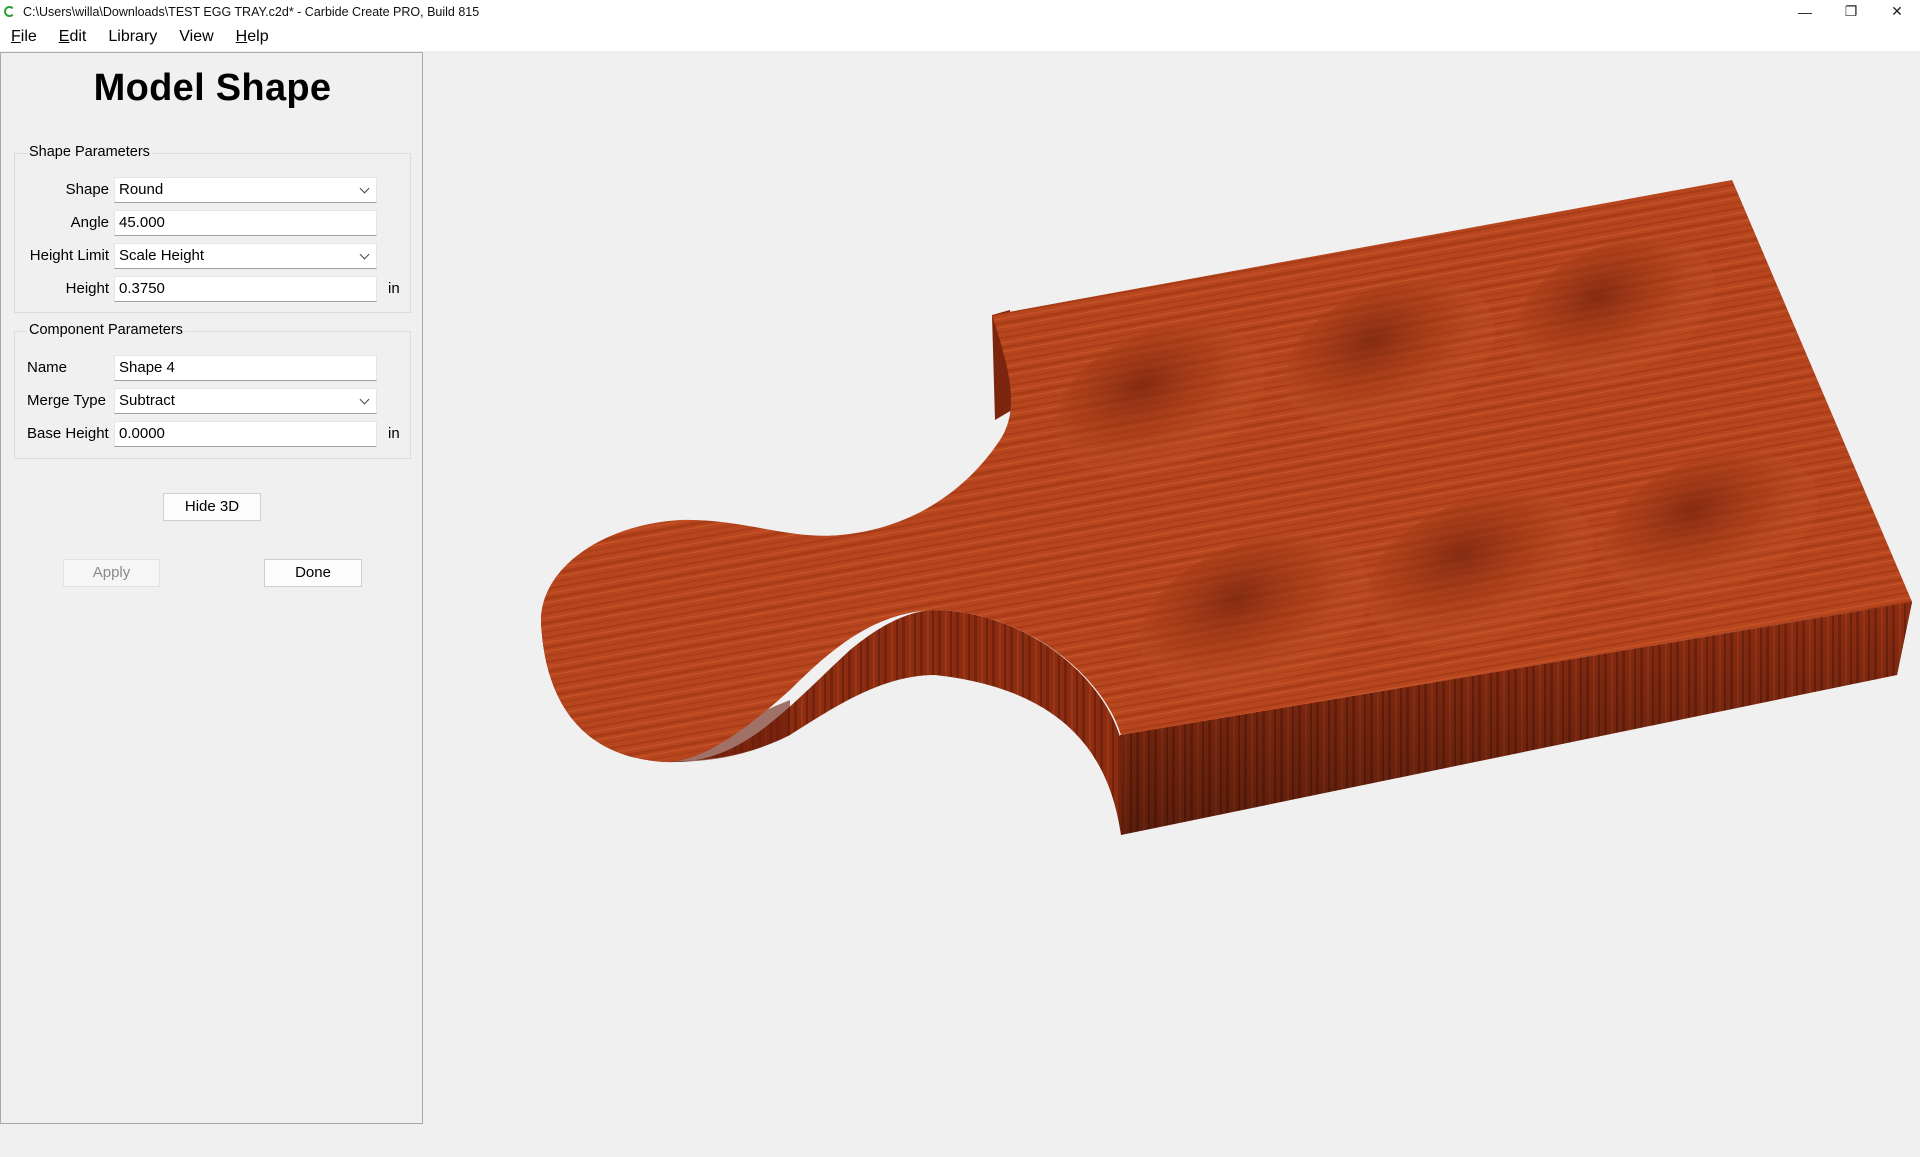  I want to click on height-row: Height 0.3750 in, so click(213, 289).